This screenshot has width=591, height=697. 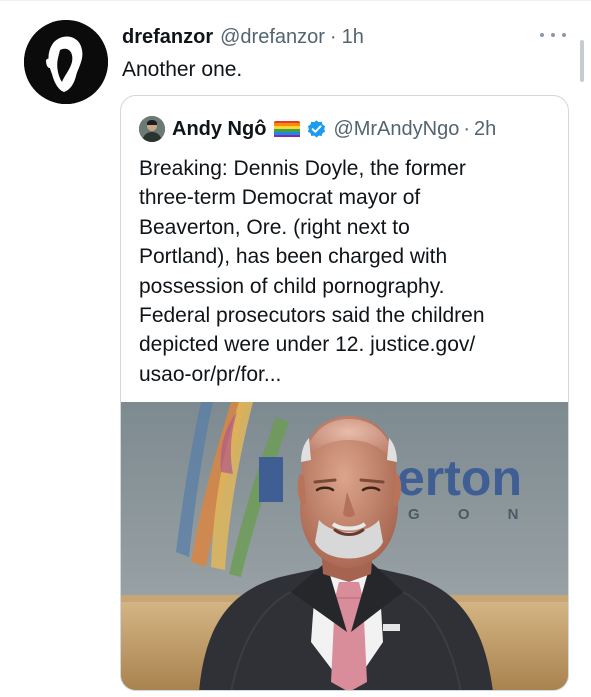 What do you see at coordinates (312, 316) in the screenshot?
I see `quoted-text-line: Federal prosecutors said the children` at bounding box center [312, 316].